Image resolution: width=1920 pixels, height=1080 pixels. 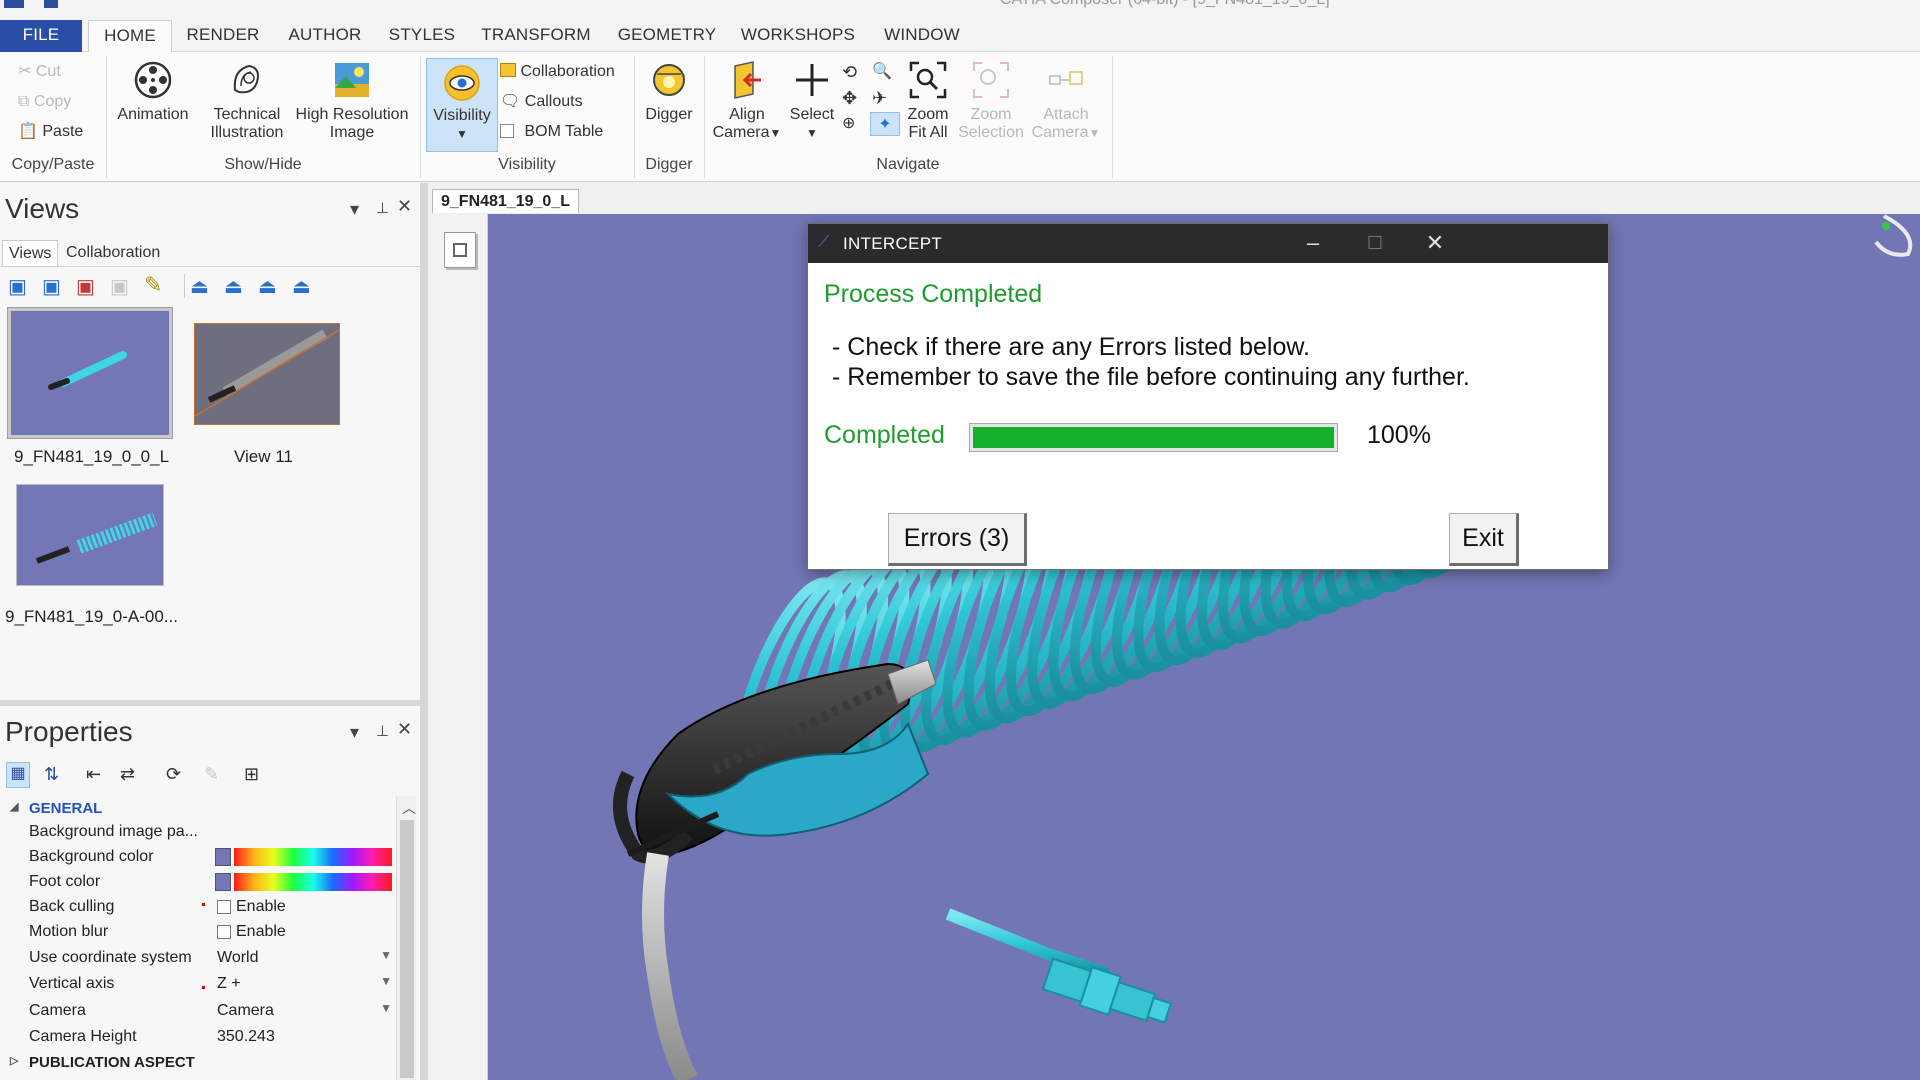 What do you see at coordinates (424, 631) in the screenshot?
I see `panel-splitter` at bounding box center [424, 631].